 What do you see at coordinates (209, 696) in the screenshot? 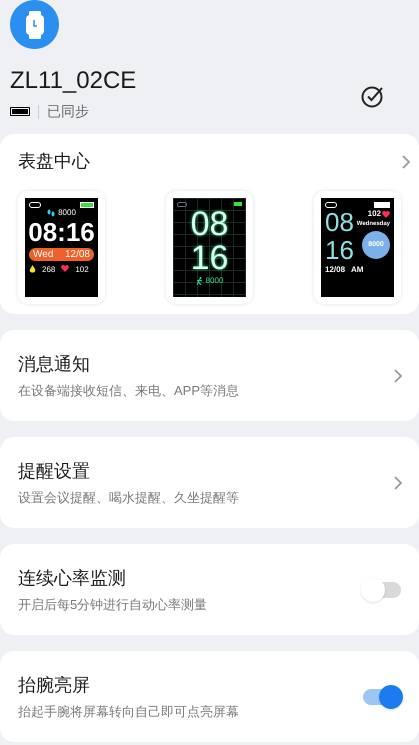
I see `settings-card: 抬腕亮屏 抬起手腕将屏幕转向自己即可点亮屏幕` at bounding box center [209, 696].